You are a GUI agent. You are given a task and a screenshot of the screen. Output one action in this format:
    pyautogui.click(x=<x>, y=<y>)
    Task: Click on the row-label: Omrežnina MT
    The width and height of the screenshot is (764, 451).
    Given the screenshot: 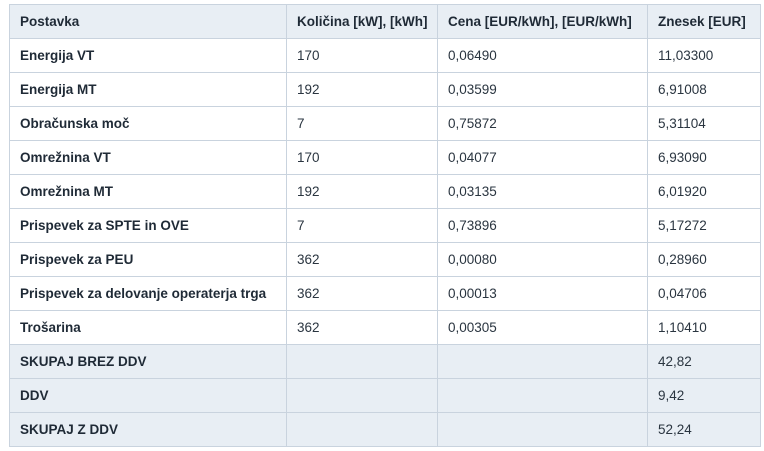 What is the action you would take?
    pyautogui.click(x=148, y=191)
    